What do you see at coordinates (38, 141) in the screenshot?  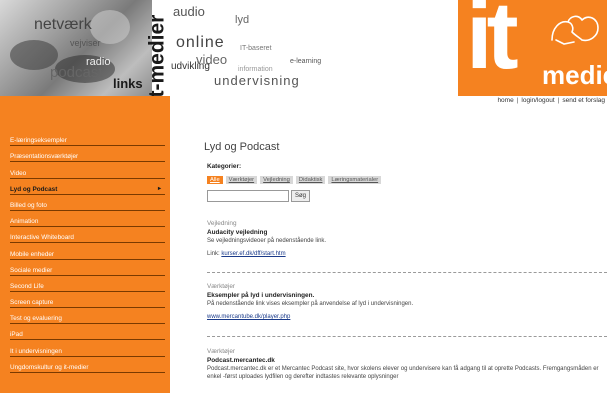 I see `sidebar-item-label: E-læringseksempler` at bounding box center [38, 141].